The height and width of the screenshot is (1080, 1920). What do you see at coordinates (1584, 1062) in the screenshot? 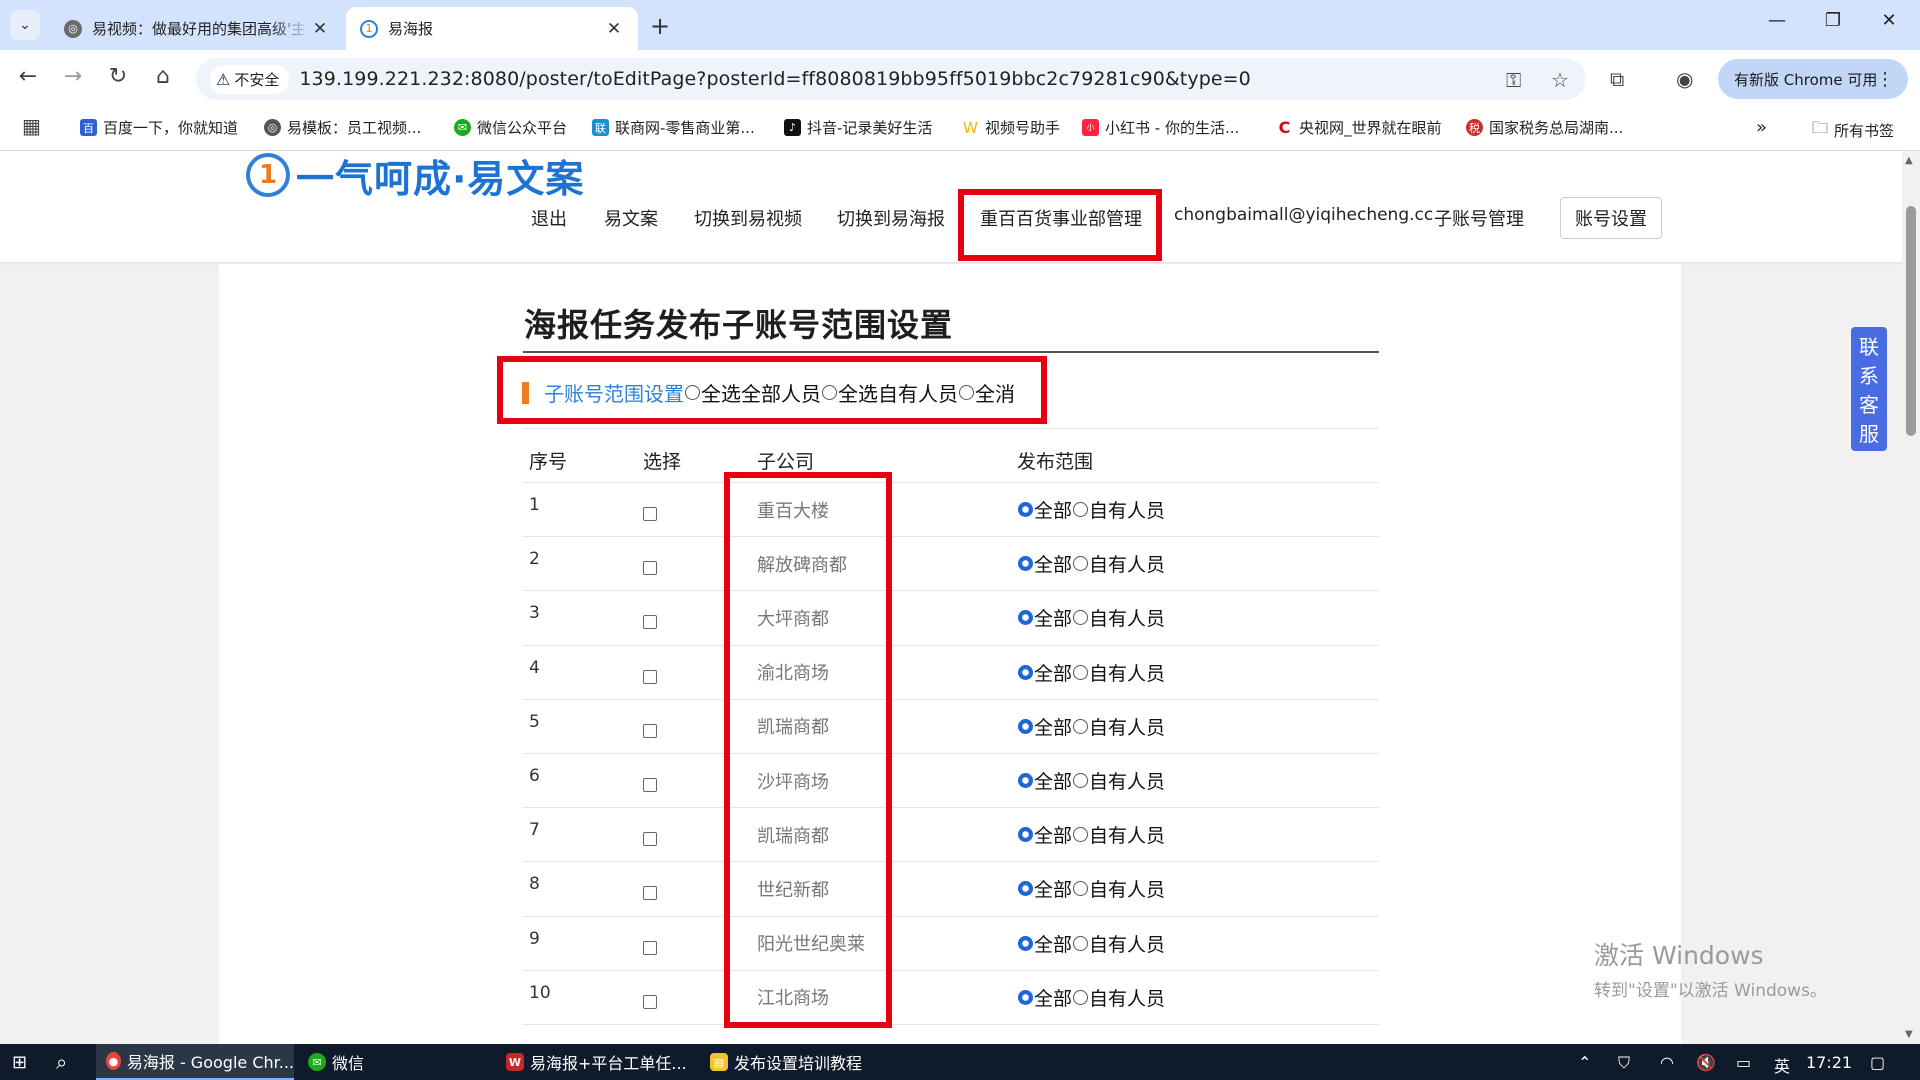
I see `tray-chevron-icon: ⌃` at bounding box center [1584, 1062].